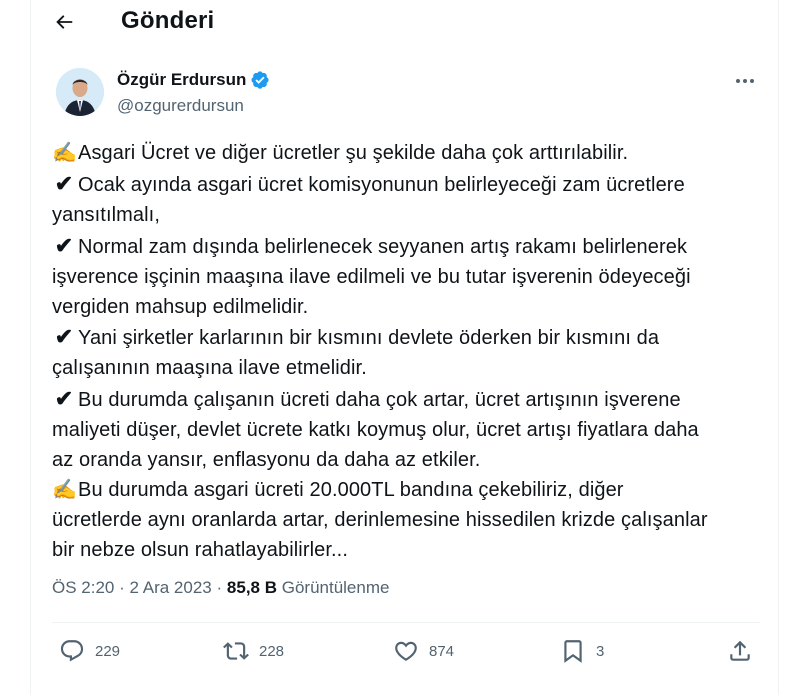 The image size is (790, 695). I want to click on tweet-line-text: yansıtılmalı,, so click(106, 214).